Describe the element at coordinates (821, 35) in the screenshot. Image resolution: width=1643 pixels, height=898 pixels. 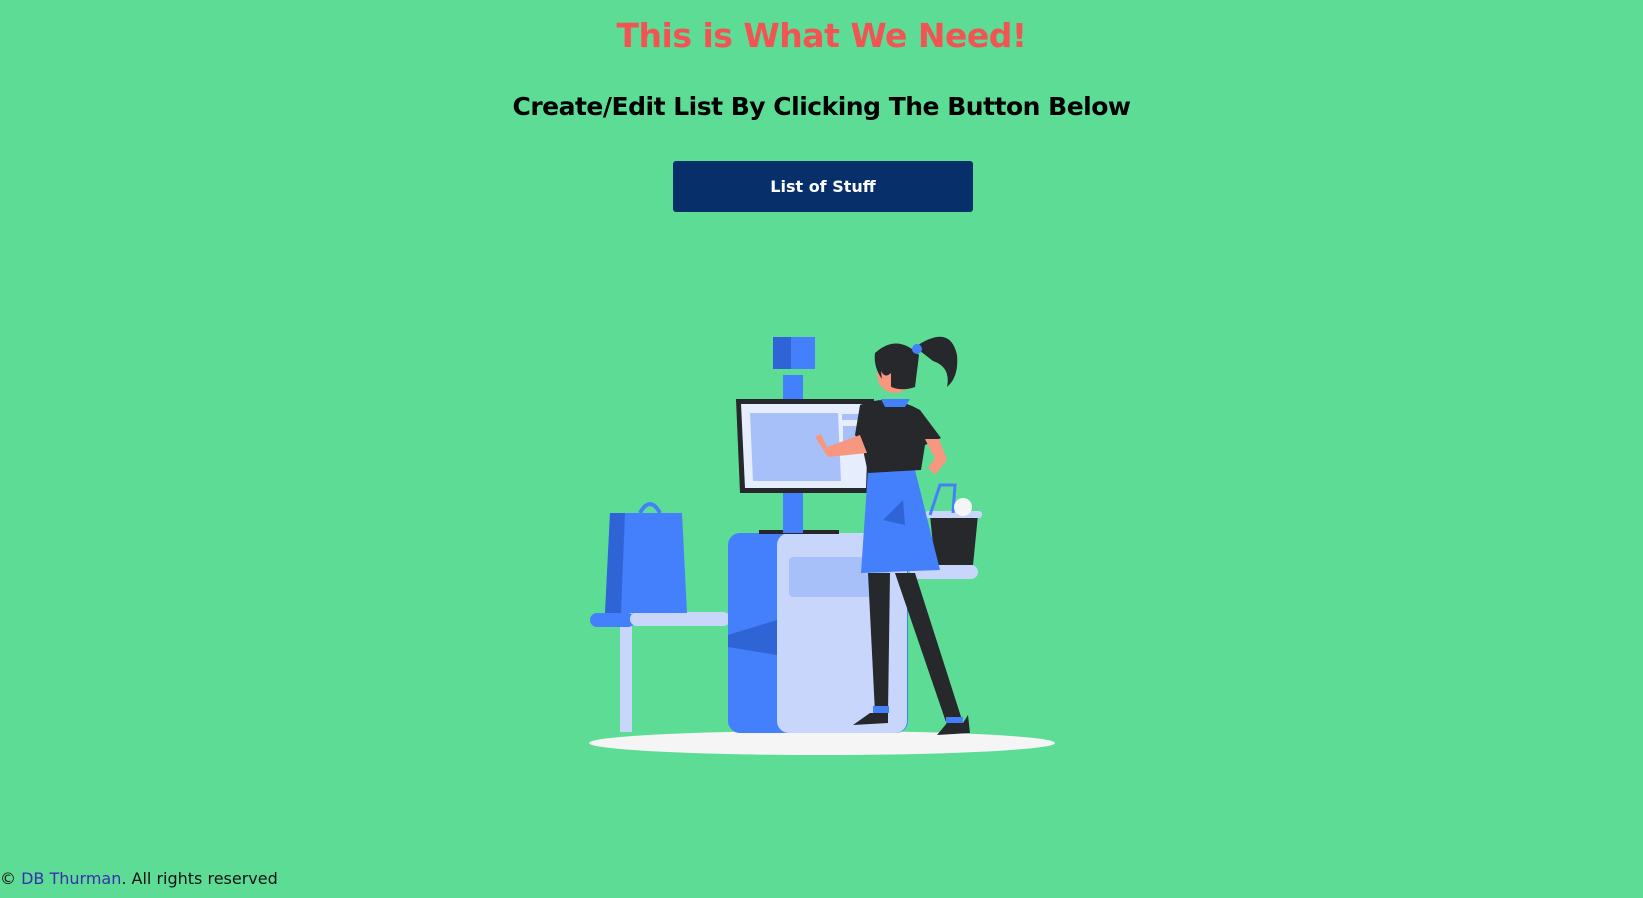
I see `page-title: This is What We Need!` at that location.